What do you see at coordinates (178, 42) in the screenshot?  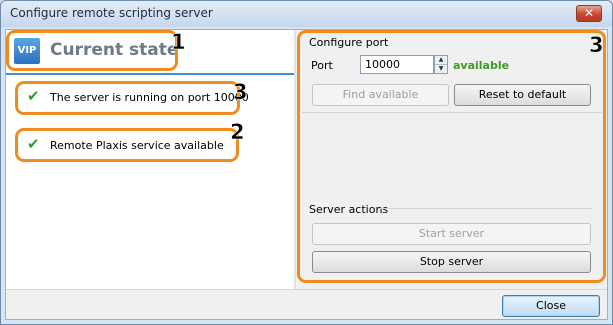 I see `annotation-number: 1` at bounding box center [178, 42].